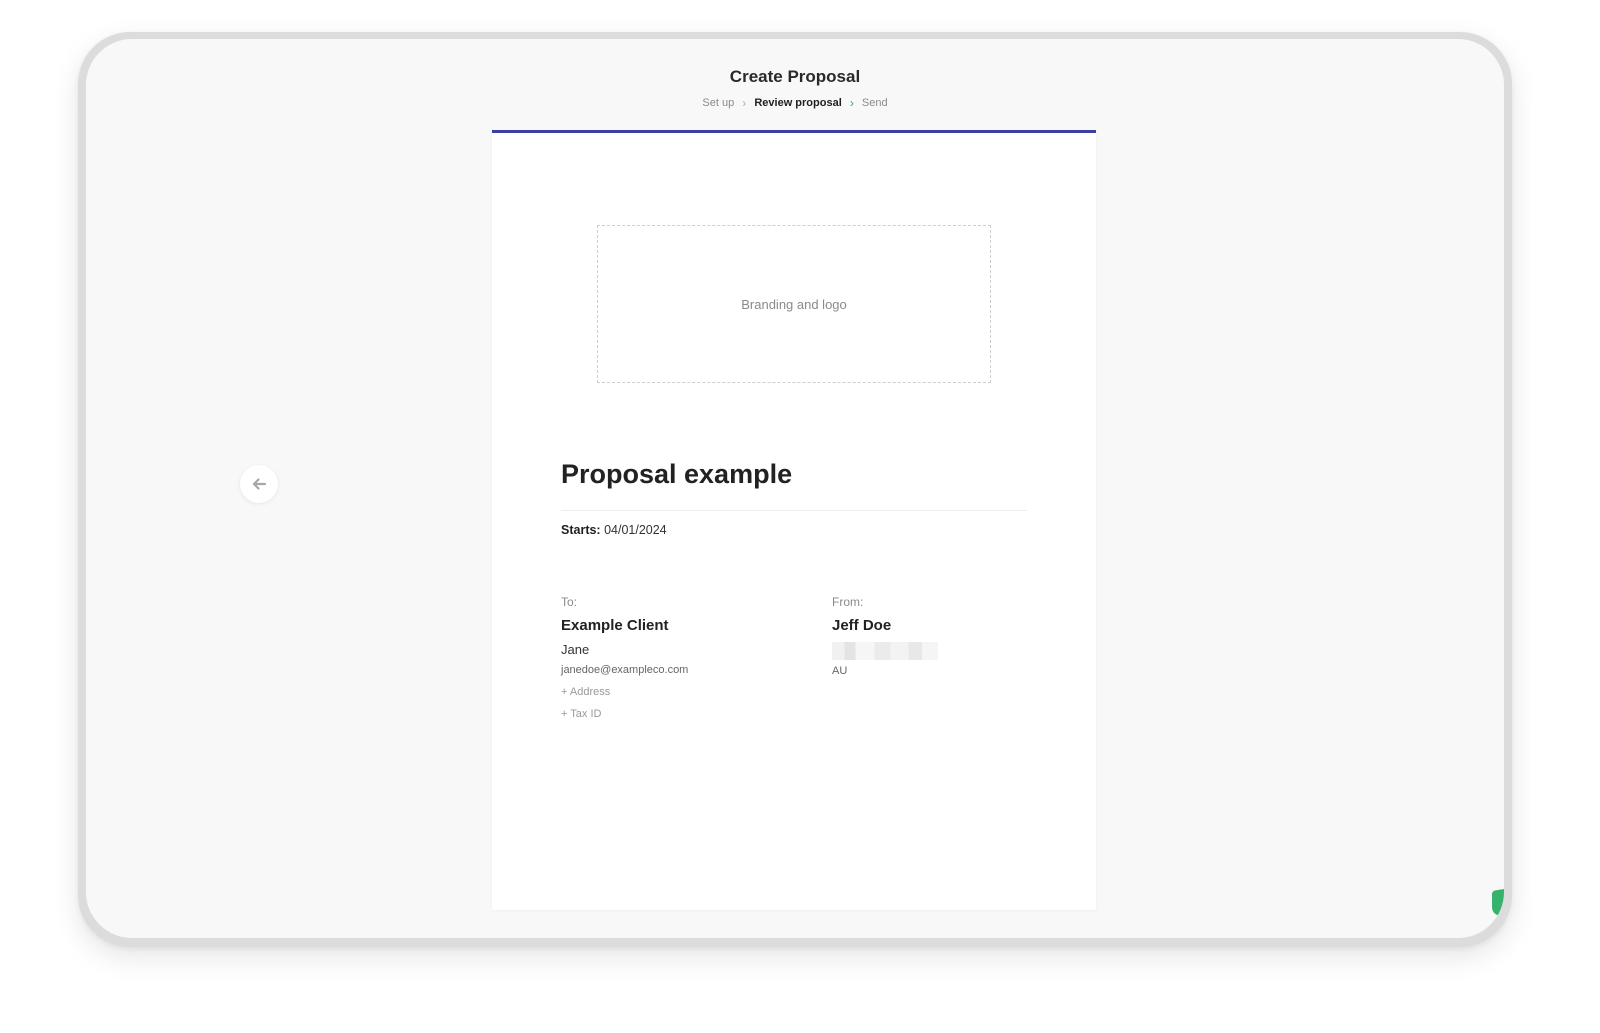 Image resolution: width=1600 pixels, height=1033 pixels. Describe the element at coordinates (885, 625) in the screenshot. I see `sender-name: Jeff Doe` at that location.